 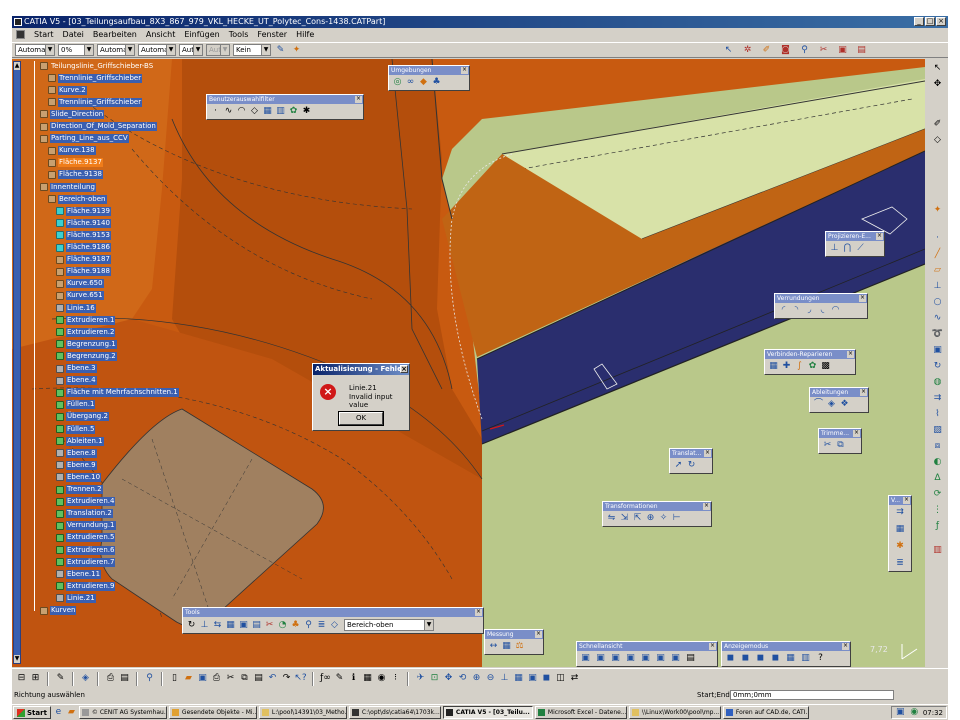 I want to click on circle-icon: ○, so click(x=937, y=302).